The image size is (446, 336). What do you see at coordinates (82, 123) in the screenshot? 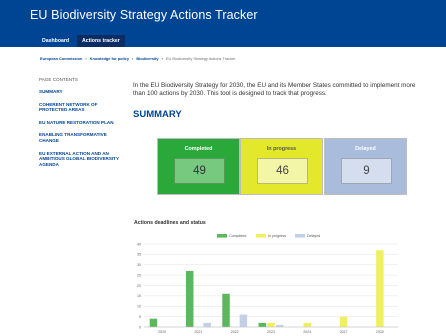
I see `sidebar-item-nature-restoration: EU NATURE RESTORATION PLAN` at bounding box center [82, 123].